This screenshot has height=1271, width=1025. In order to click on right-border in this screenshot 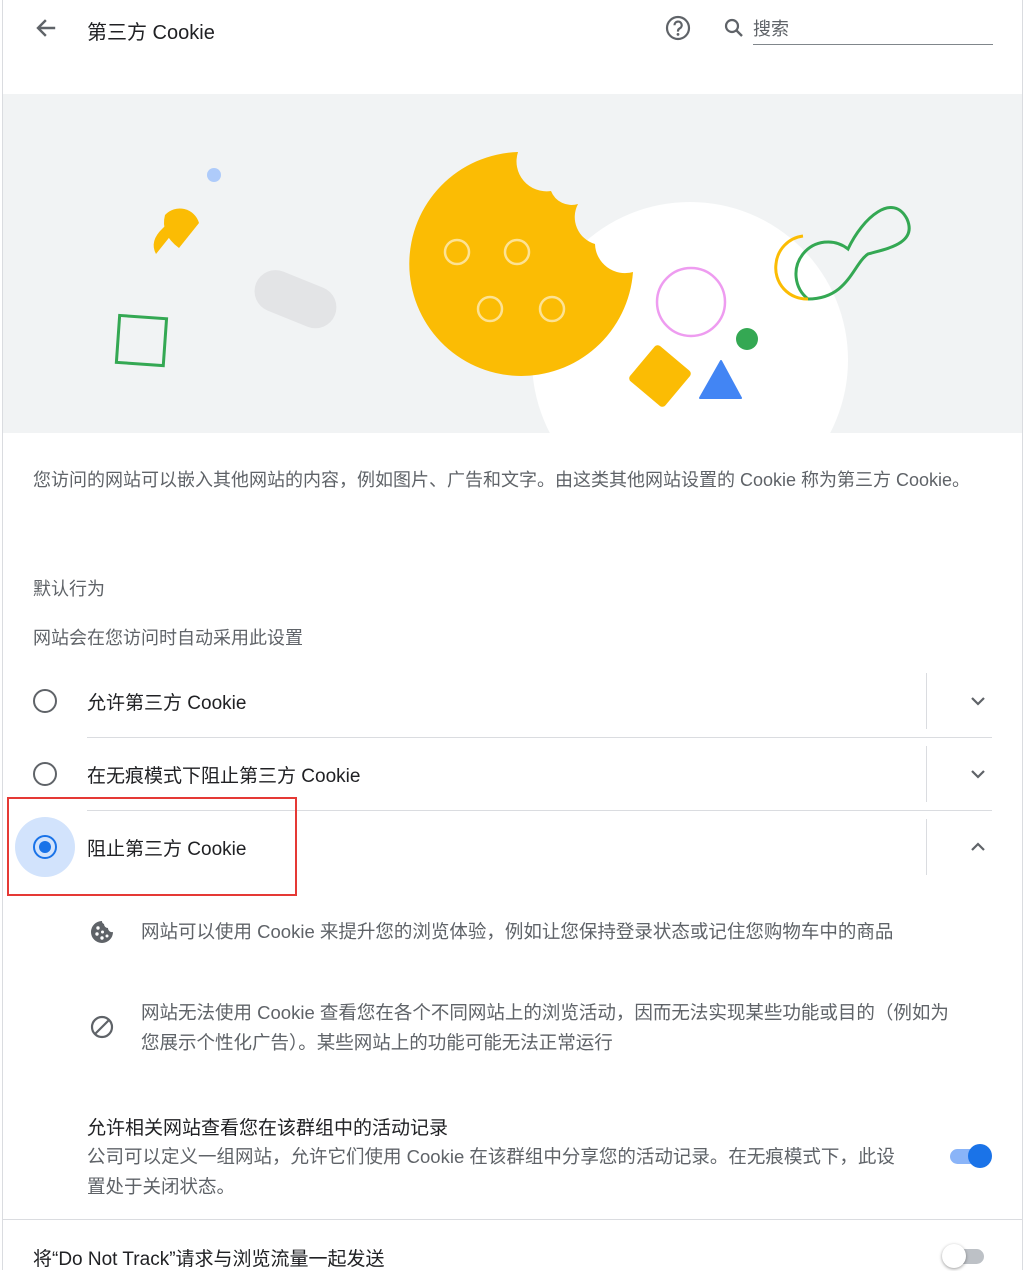, I will do `click(1022, 635)`.